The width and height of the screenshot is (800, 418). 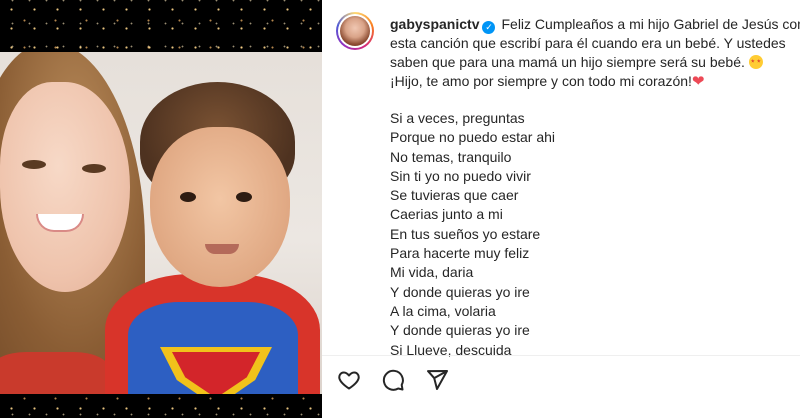 I want to click on like-button, so click(x=349, y=380).